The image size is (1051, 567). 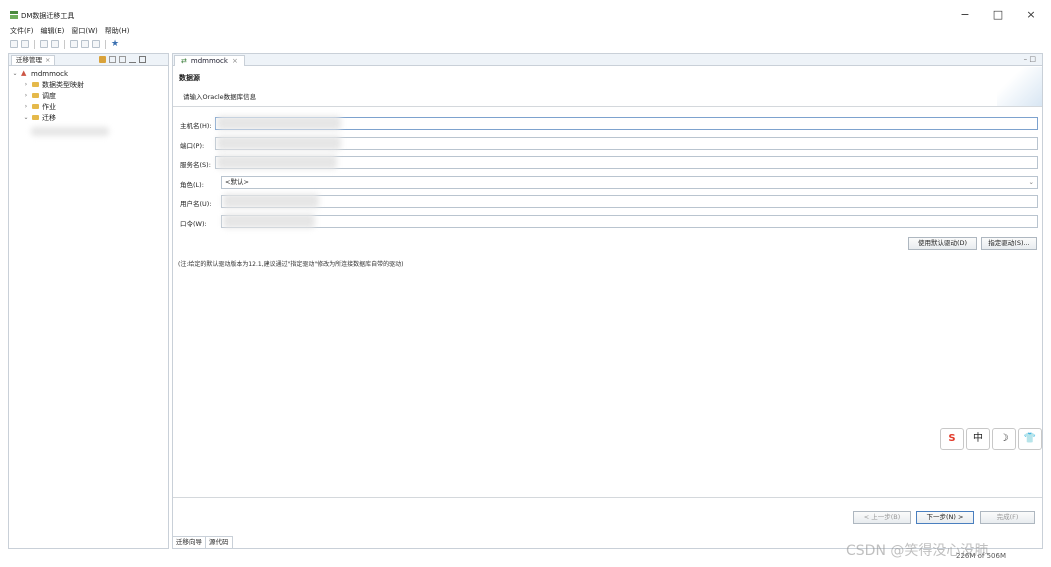 I want to click on service-label: 服务名(S):, so click(x=195, y=165).